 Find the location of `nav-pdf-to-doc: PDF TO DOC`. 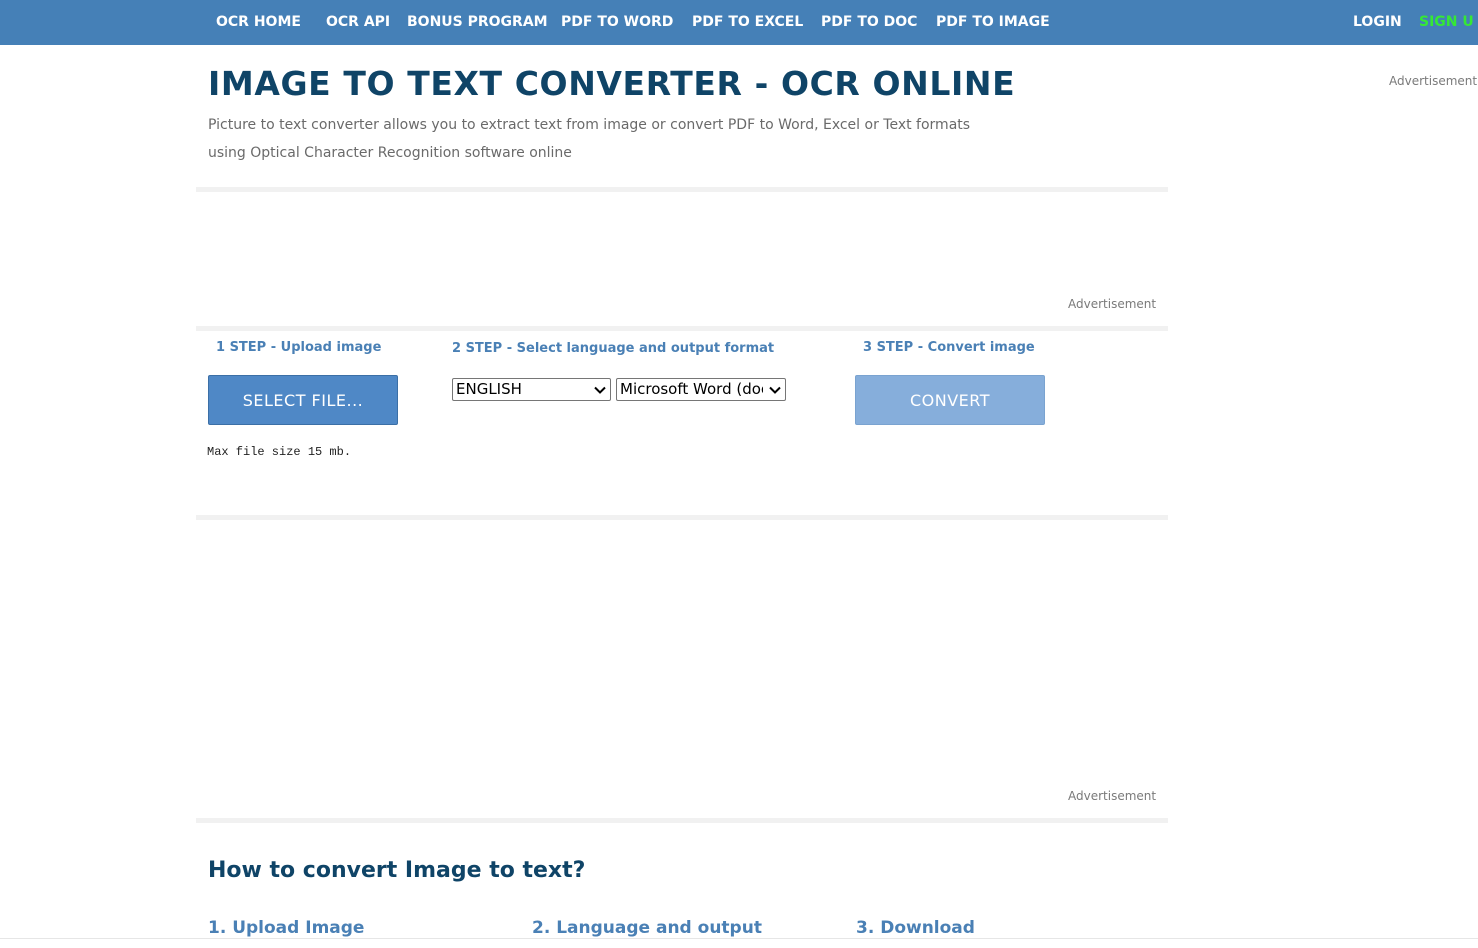

nav-pdf-to-doc: PDF TO DOC is located at coordinates (869, 22).